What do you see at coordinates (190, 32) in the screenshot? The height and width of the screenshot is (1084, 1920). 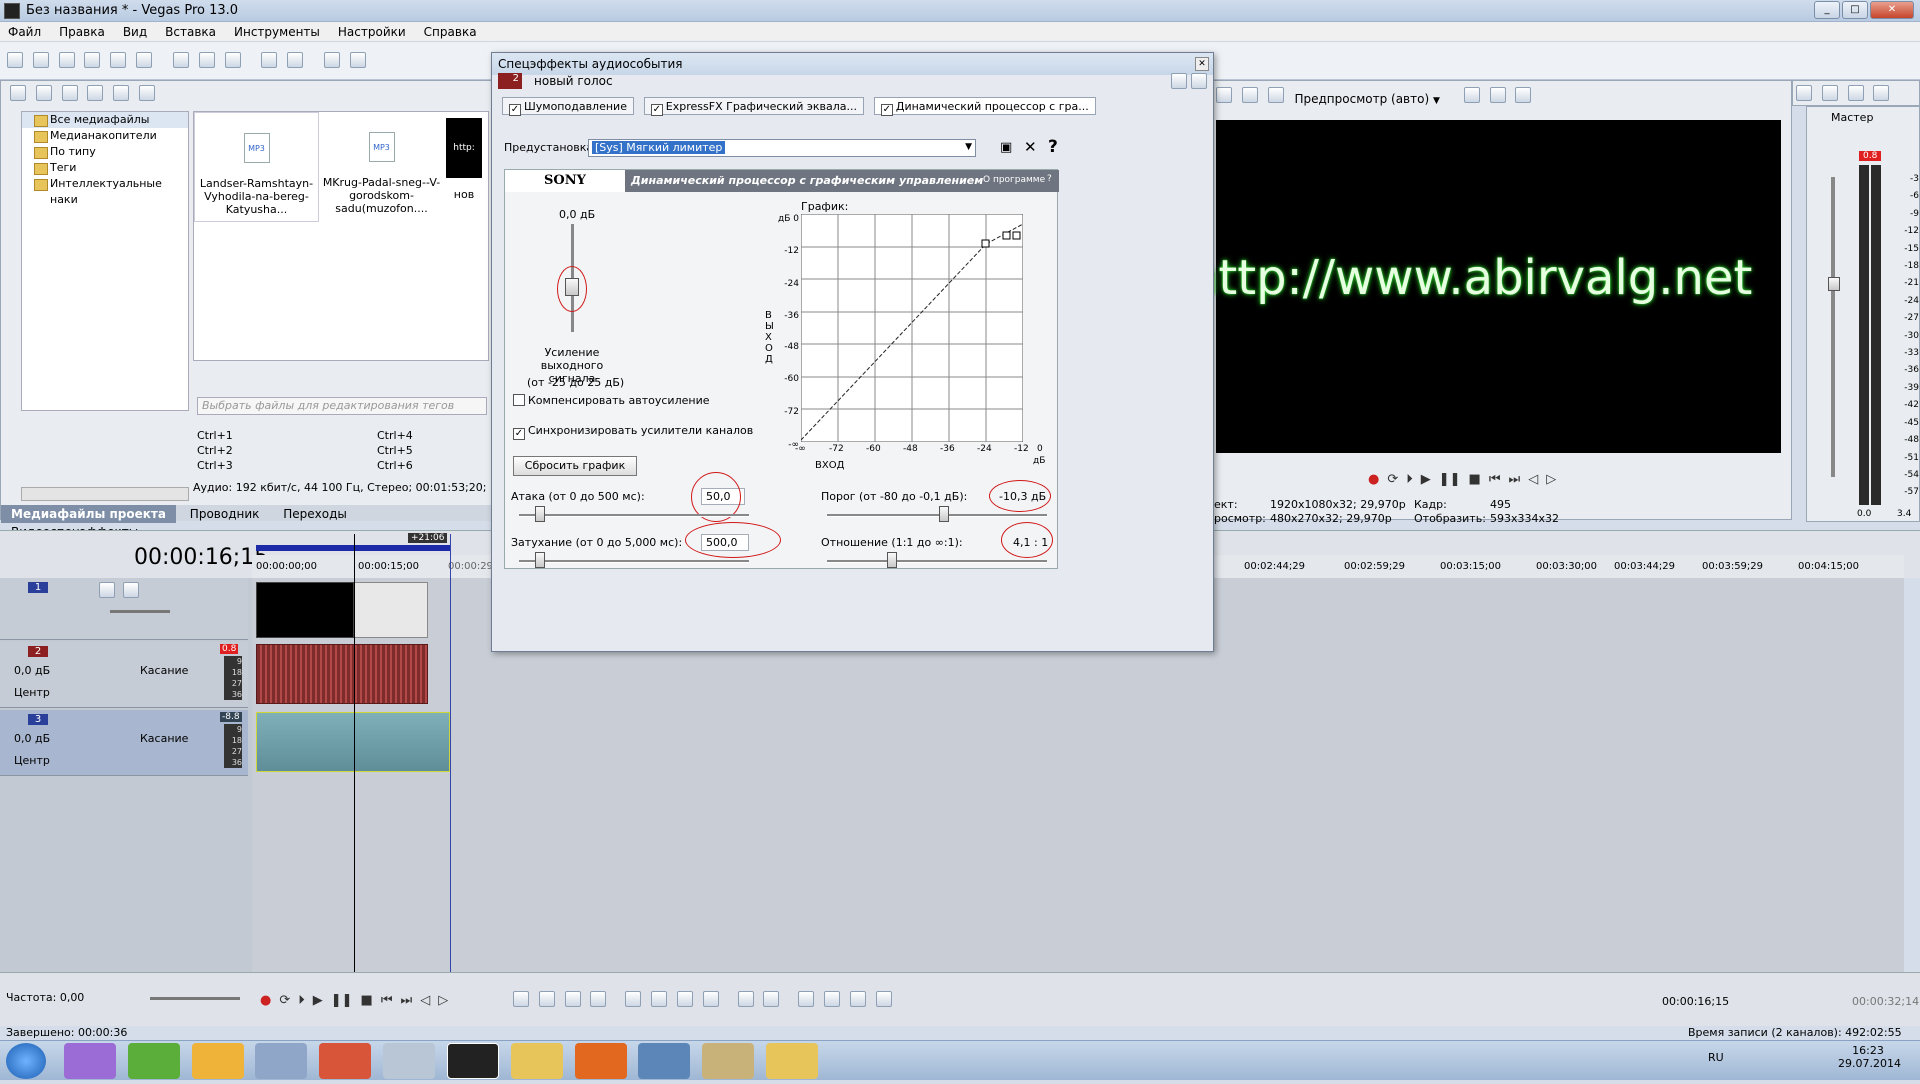 I see `menu-insert: Вставка` at bounding box center [190, 32].